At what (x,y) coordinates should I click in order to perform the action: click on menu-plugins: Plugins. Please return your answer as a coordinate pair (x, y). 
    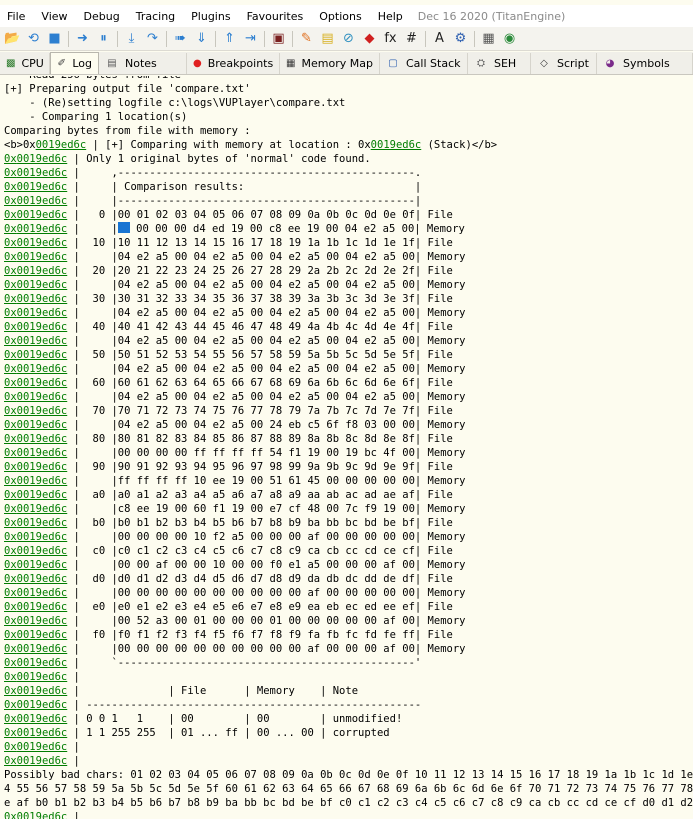
    Looking at the image, I should click on (211, 16).